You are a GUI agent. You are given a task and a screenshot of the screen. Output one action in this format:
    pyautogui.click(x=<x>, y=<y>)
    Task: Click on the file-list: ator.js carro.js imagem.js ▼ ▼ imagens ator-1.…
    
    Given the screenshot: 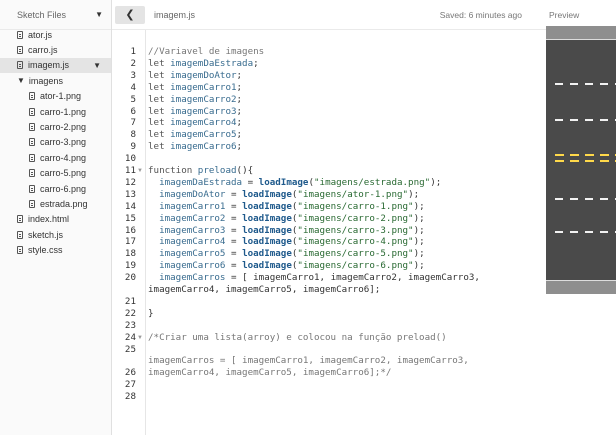 What is the action you would take?
    pyautogui.click(x=55, y=142)
    